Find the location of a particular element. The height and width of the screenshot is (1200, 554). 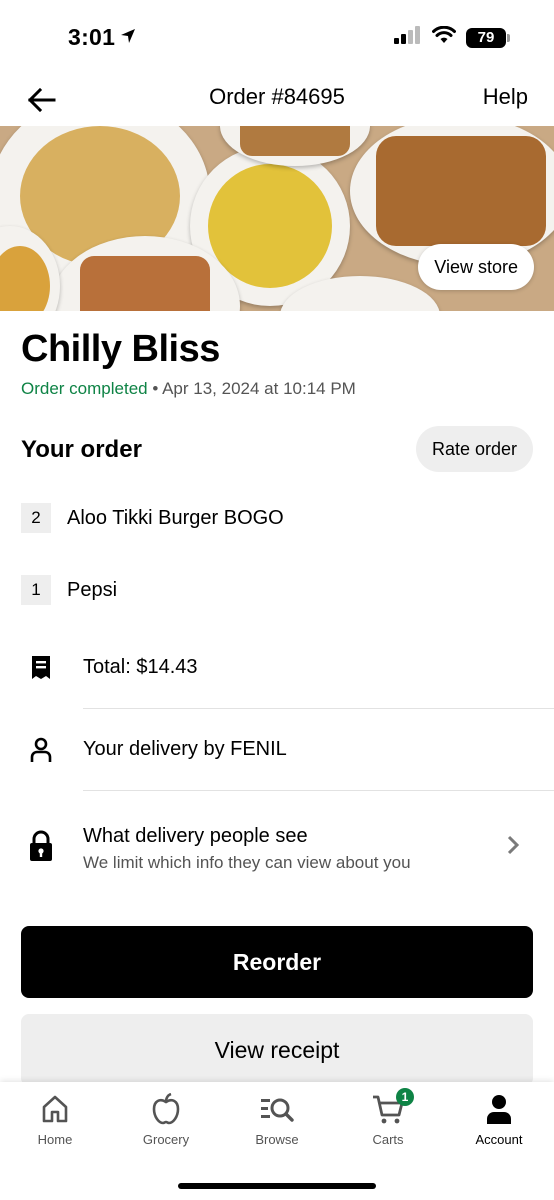

privacy-title: What delivery people see is located at coordinates (195, 836).